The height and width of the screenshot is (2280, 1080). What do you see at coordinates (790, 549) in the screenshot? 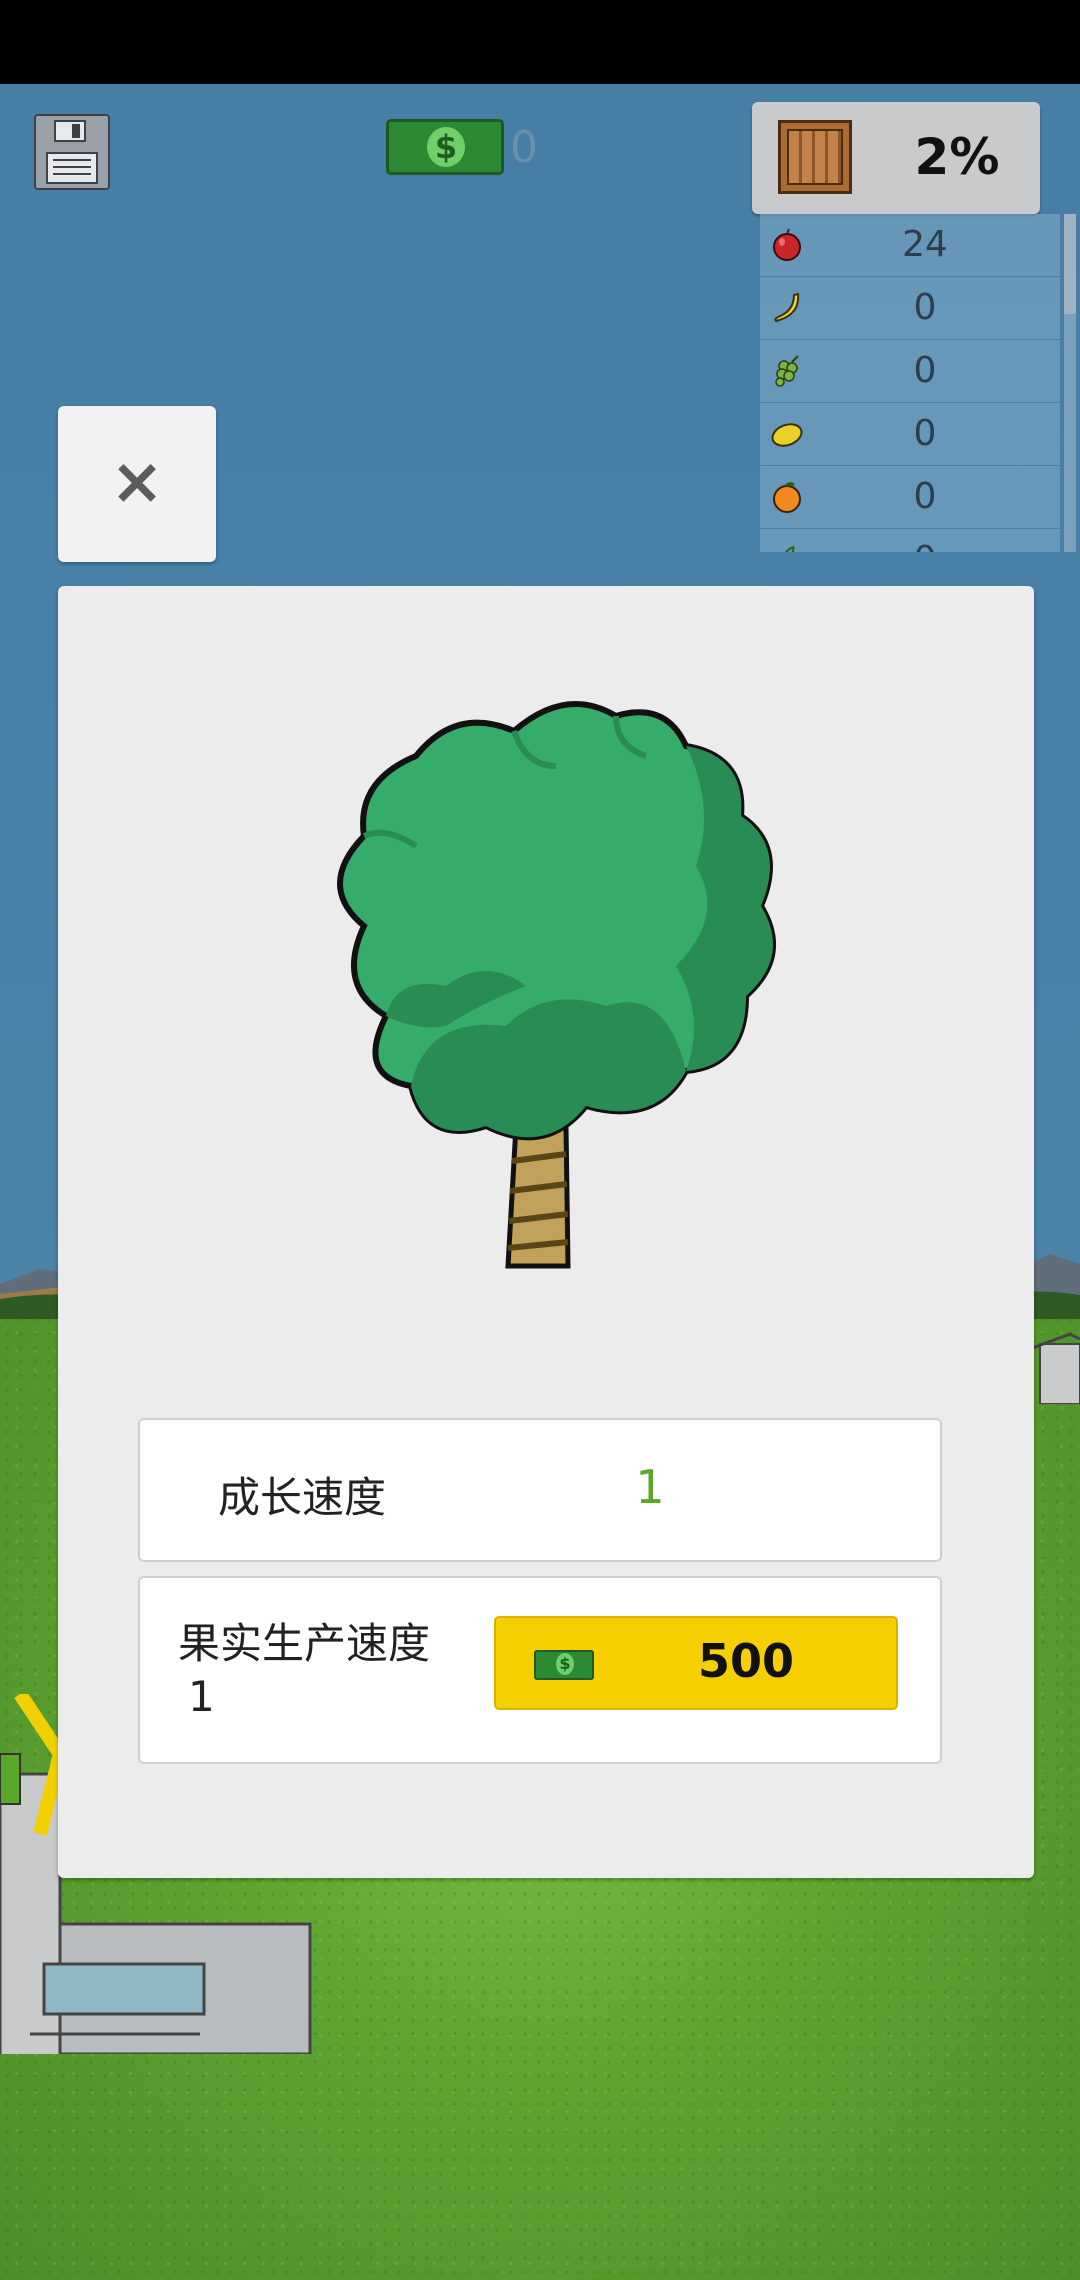
I see `cherry-icon` at bounding box center [790, 549].